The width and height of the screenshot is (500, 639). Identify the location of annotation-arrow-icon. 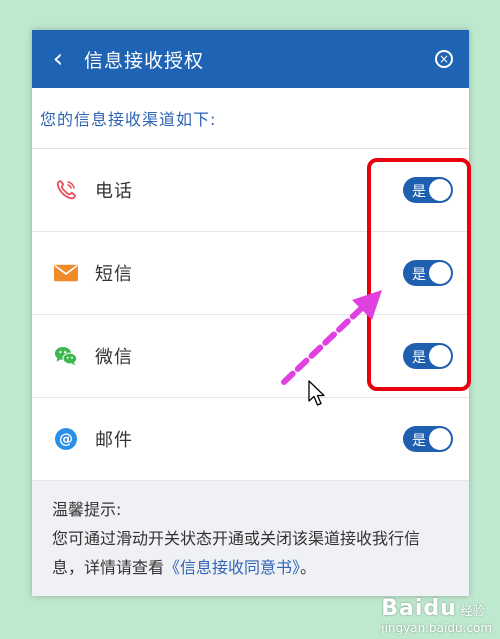
(331, 337).